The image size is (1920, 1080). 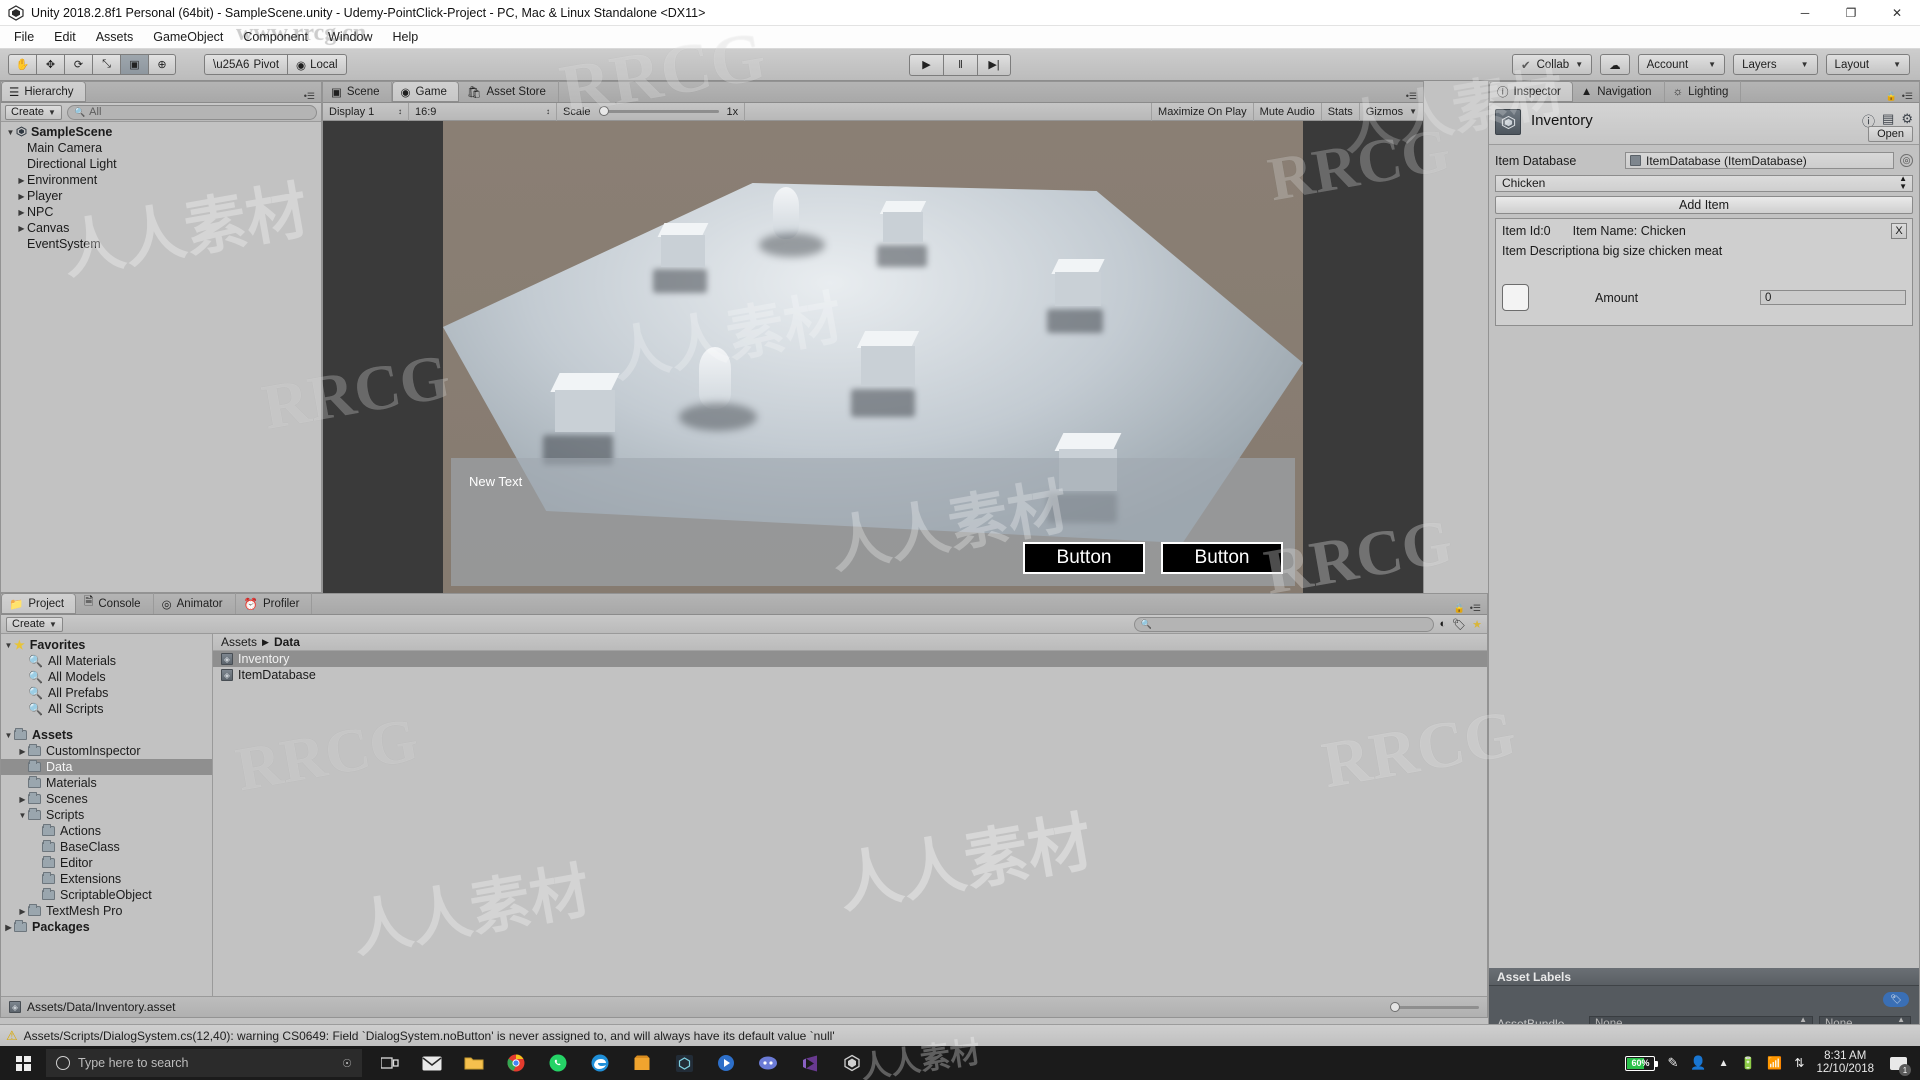 What do you see at coordinates (1286, 111) in the screenshot?
I see `mute-audio-toggle: Mute Audio` at bounding box center [1286, 111].